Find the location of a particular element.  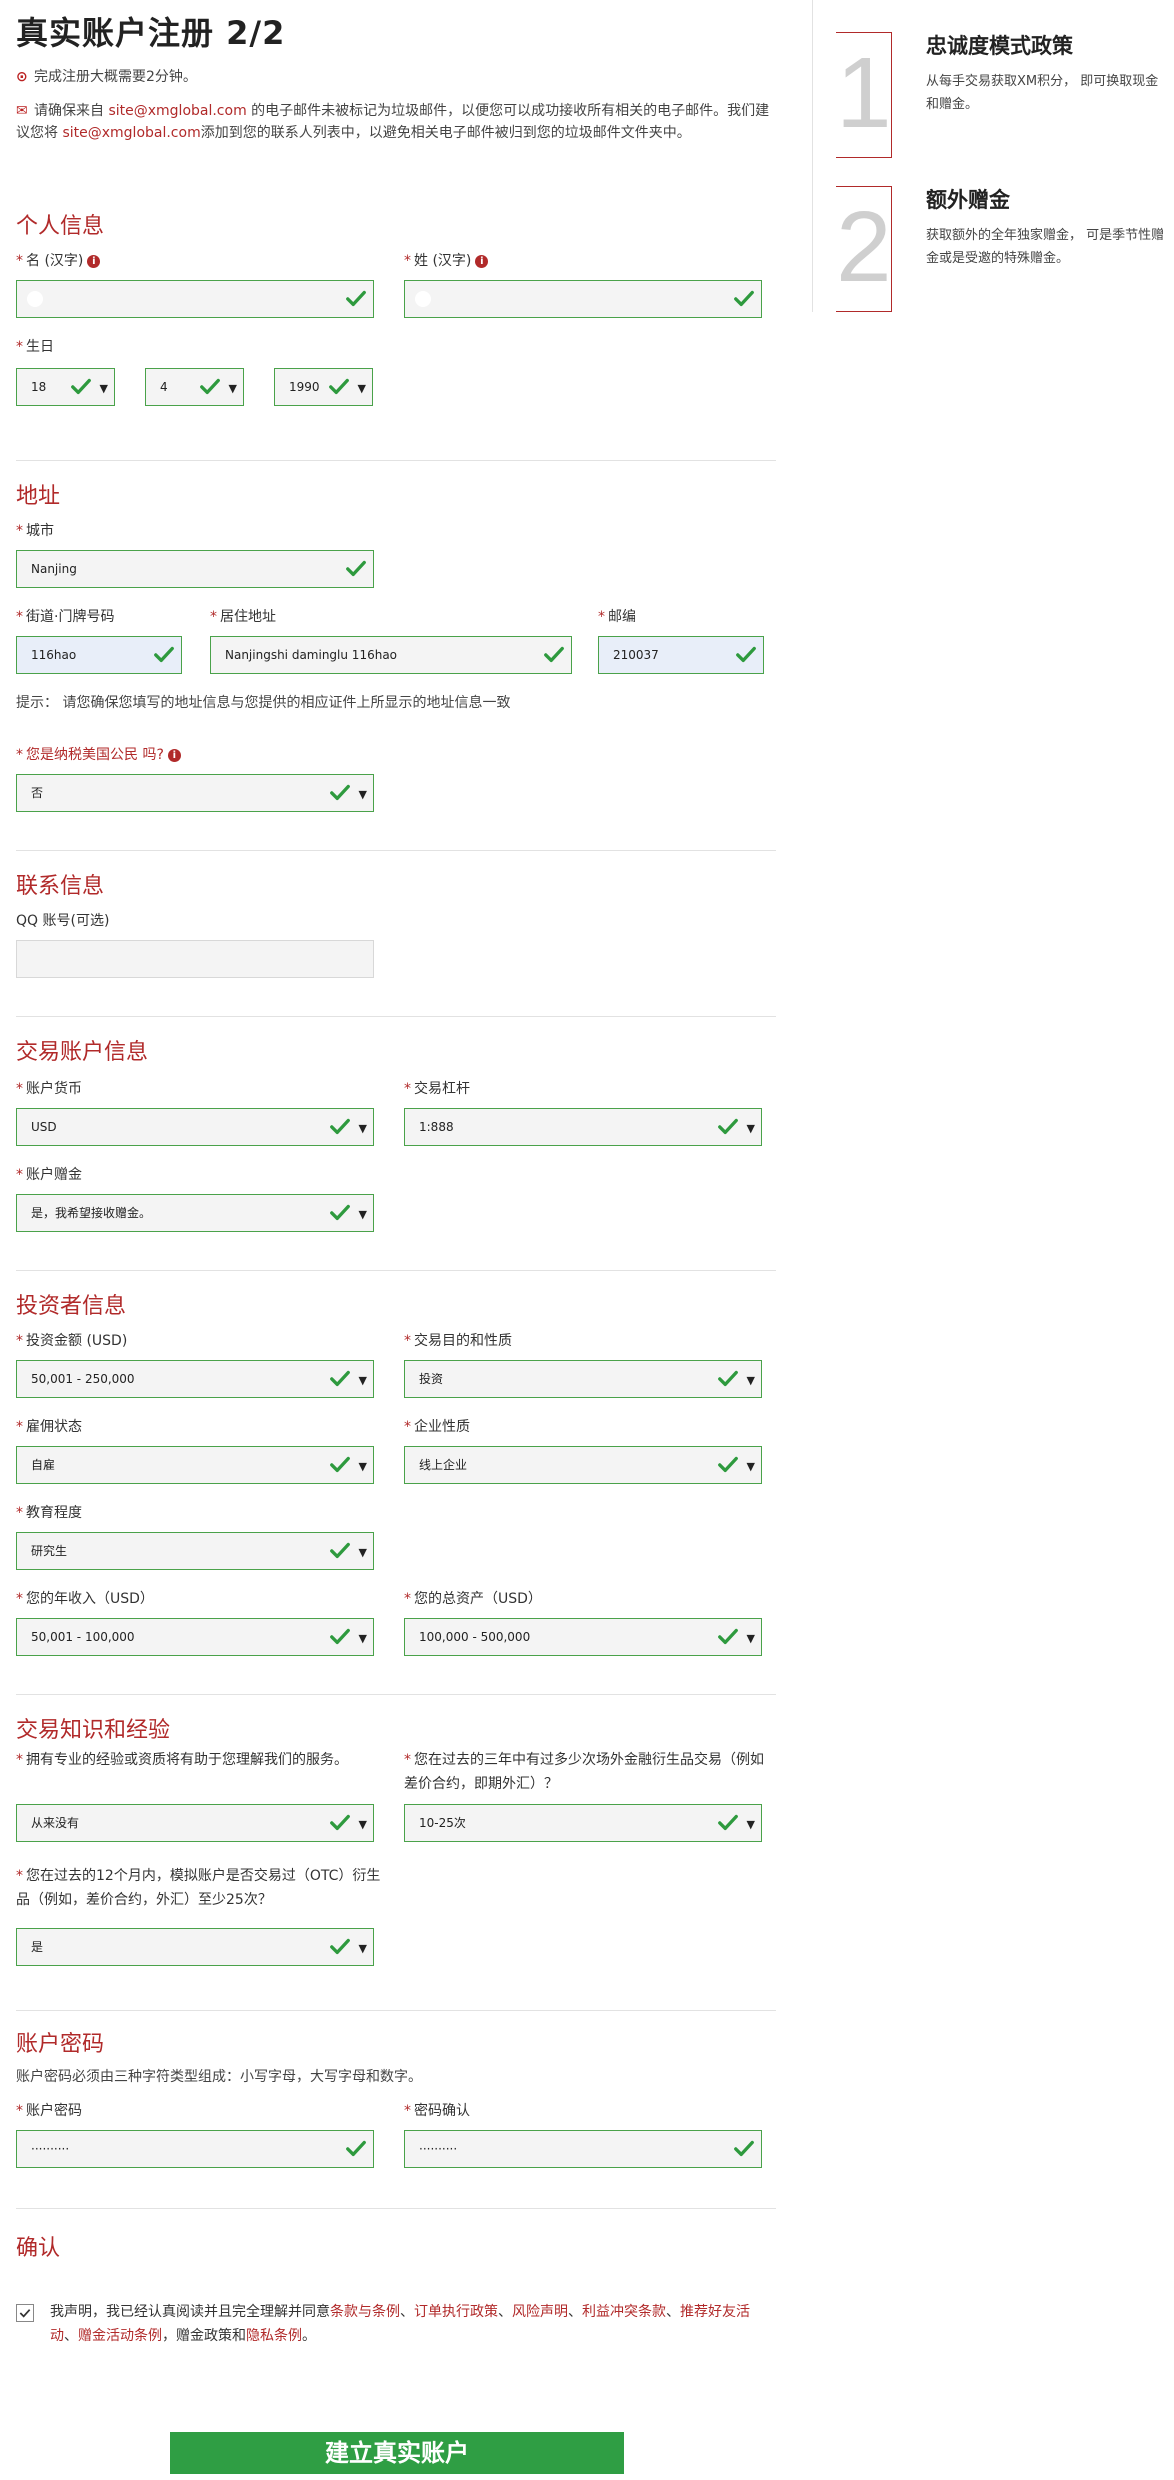

password-input: ·········· is located at coordinates (195, 2149).